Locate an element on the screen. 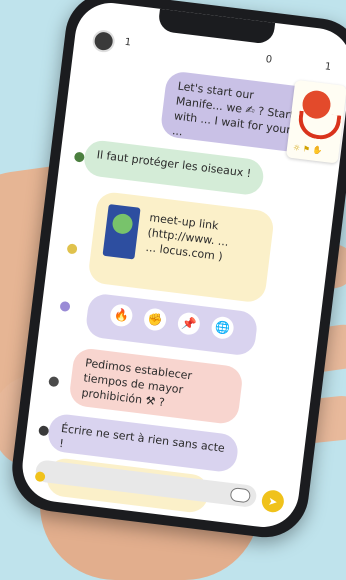 Image resolution: width=346 pixels, height=580 pixels. toggle-switch is located at coordinates (240, 495).